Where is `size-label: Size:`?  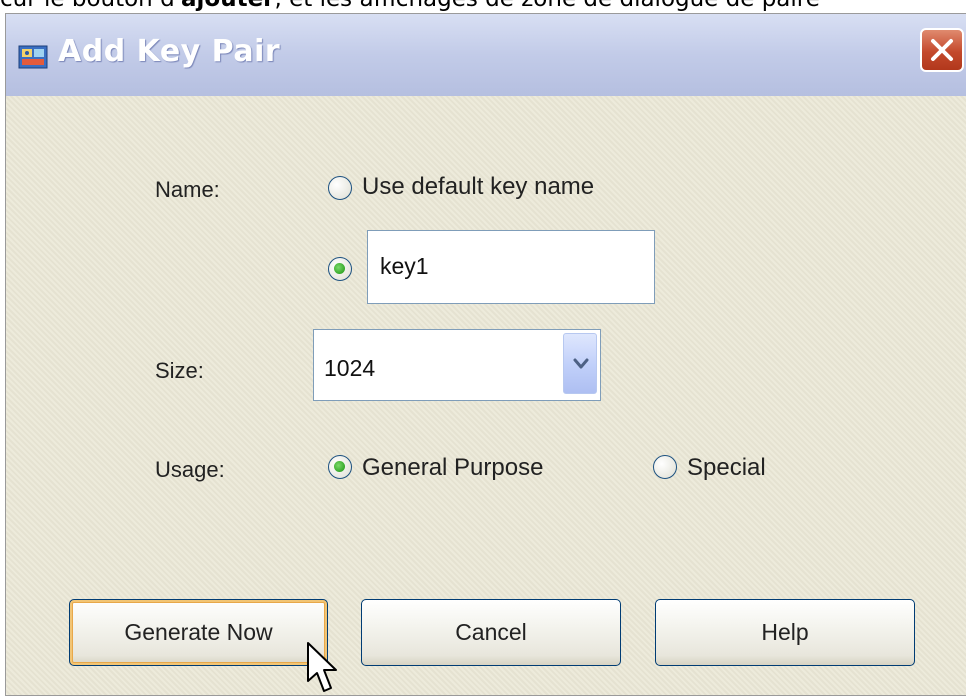 size-label: Size: is located at coordinates (179, 370).